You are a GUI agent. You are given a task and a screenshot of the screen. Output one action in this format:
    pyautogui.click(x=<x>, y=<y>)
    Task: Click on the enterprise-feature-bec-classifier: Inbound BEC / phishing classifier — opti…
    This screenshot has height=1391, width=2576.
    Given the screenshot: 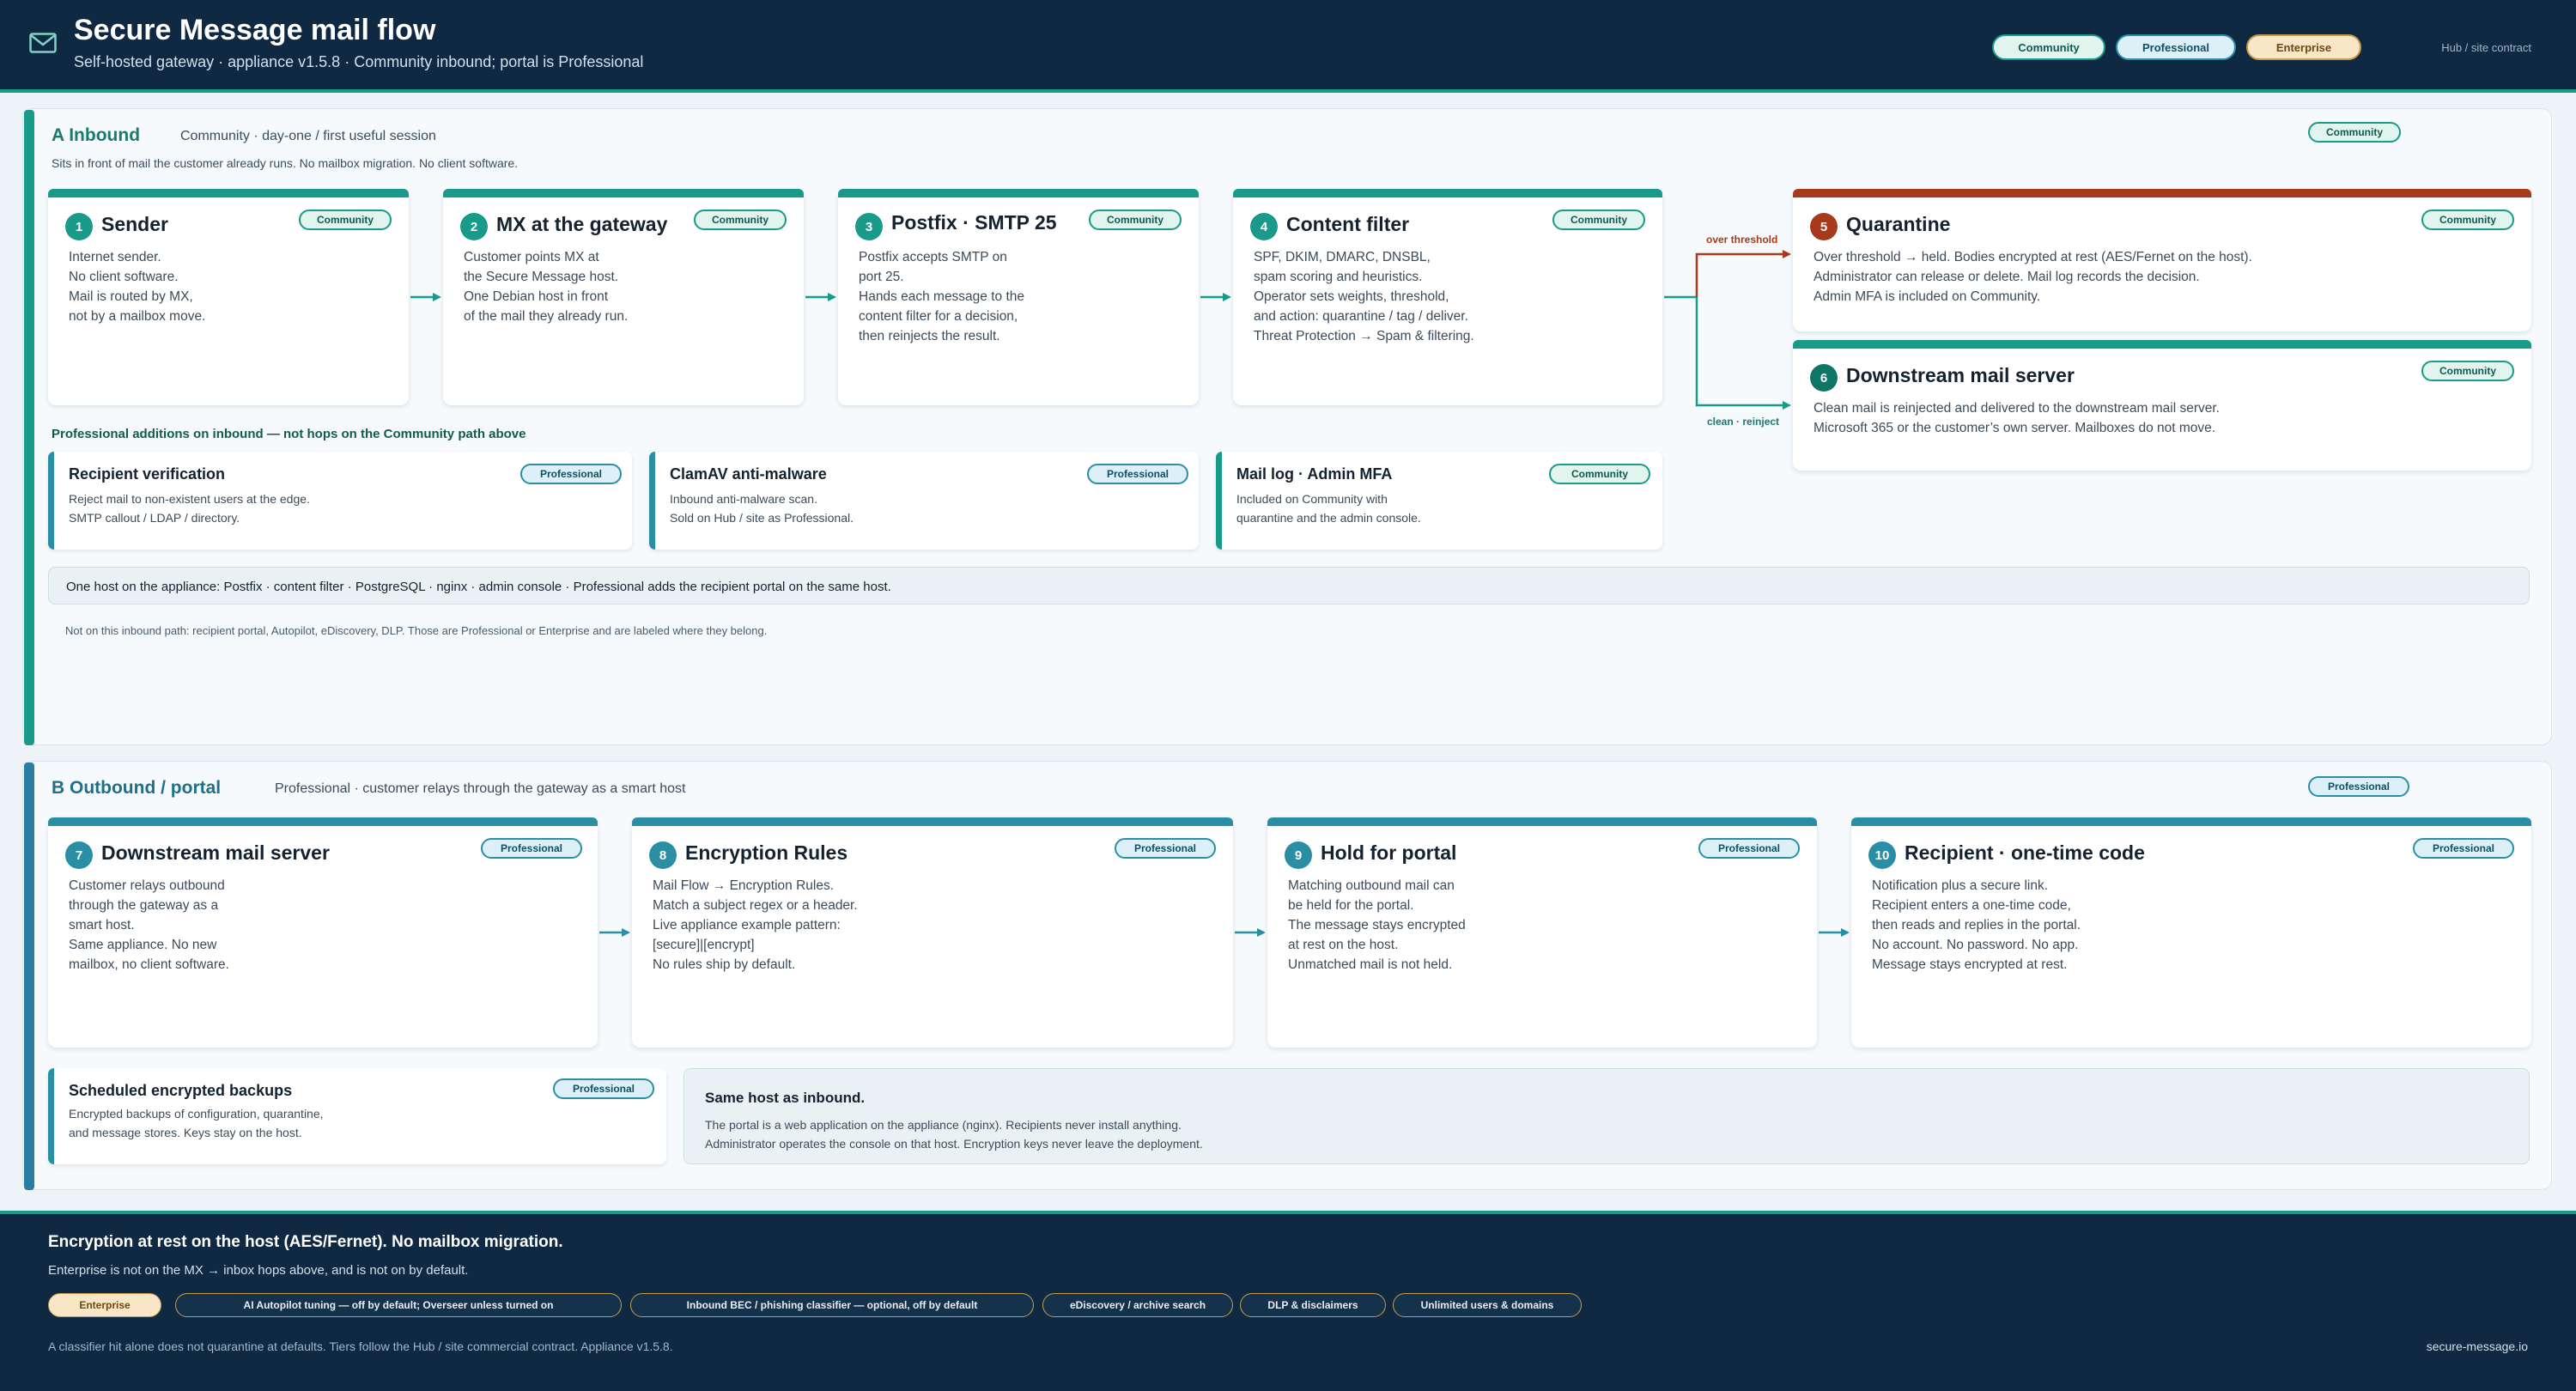 What is the action you would take?
    pyautogui.click(x=832, y=1305)
    